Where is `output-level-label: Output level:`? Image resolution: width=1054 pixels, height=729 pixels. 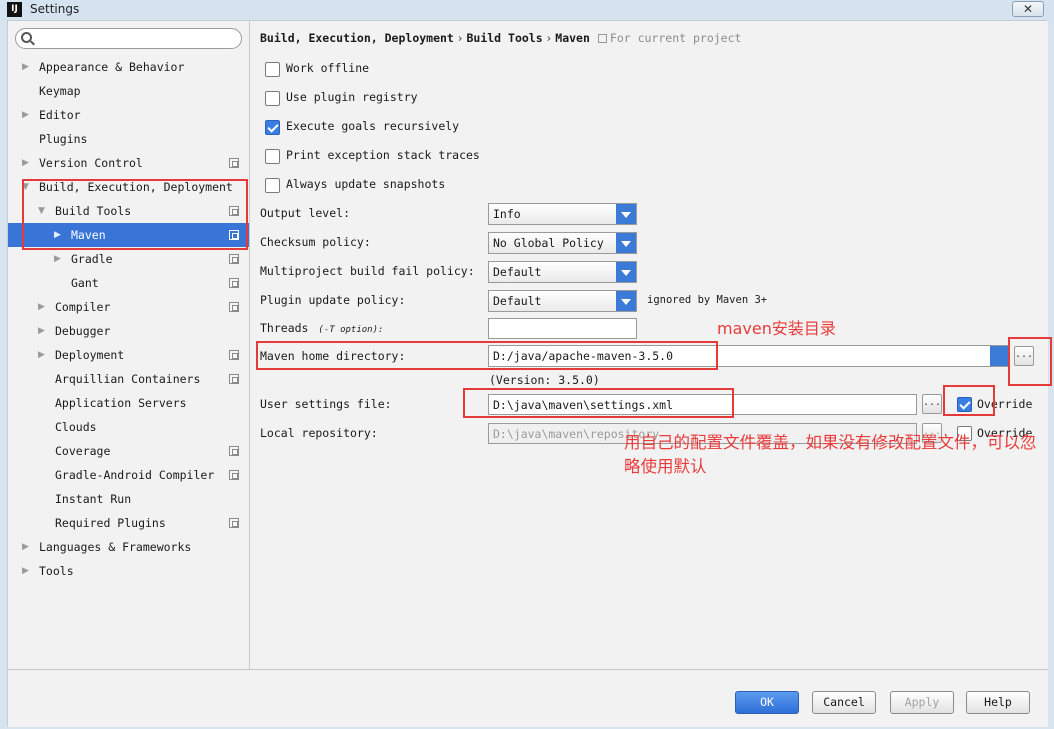
output-level-label: Output level: is located at coordinates (305, 213).